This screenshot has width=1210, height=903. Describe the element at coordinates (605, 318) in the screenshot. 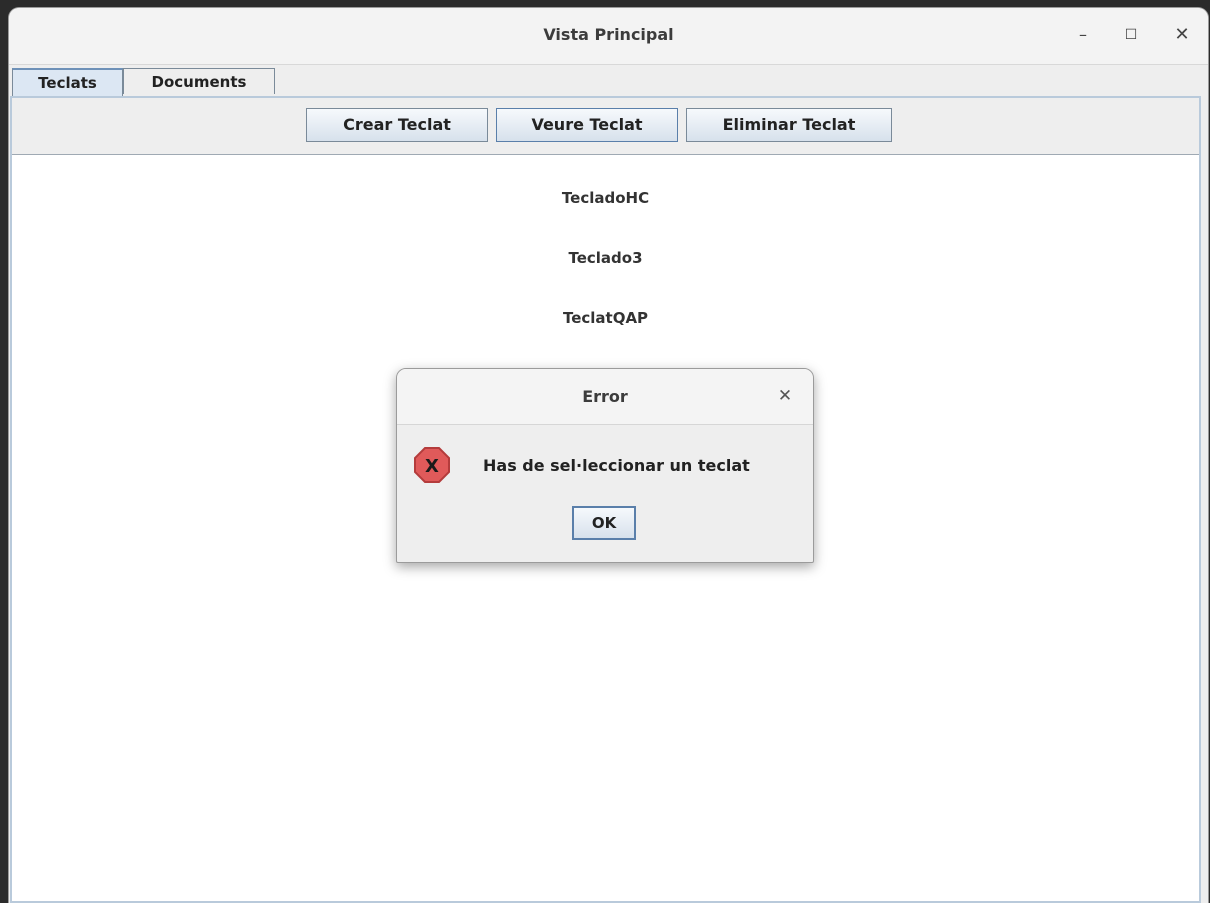

I see `list-item: TeclatQAP` at that location.